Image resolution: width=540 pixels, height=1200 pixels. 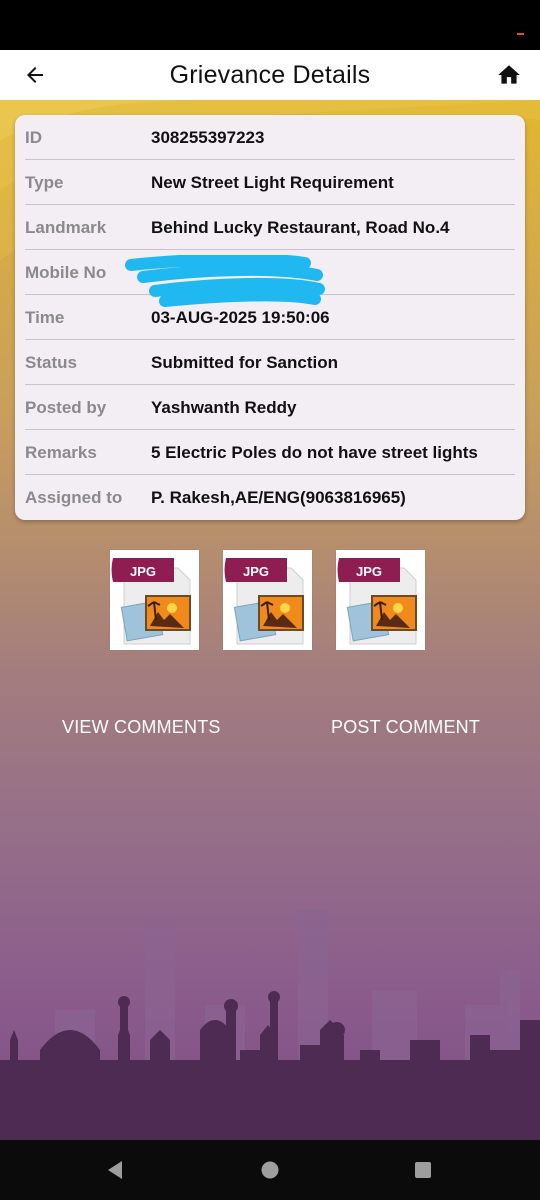 I want to click on detail-row-posted-by: Posted by Yashwanth Reddy, so click(x=270, y=407).